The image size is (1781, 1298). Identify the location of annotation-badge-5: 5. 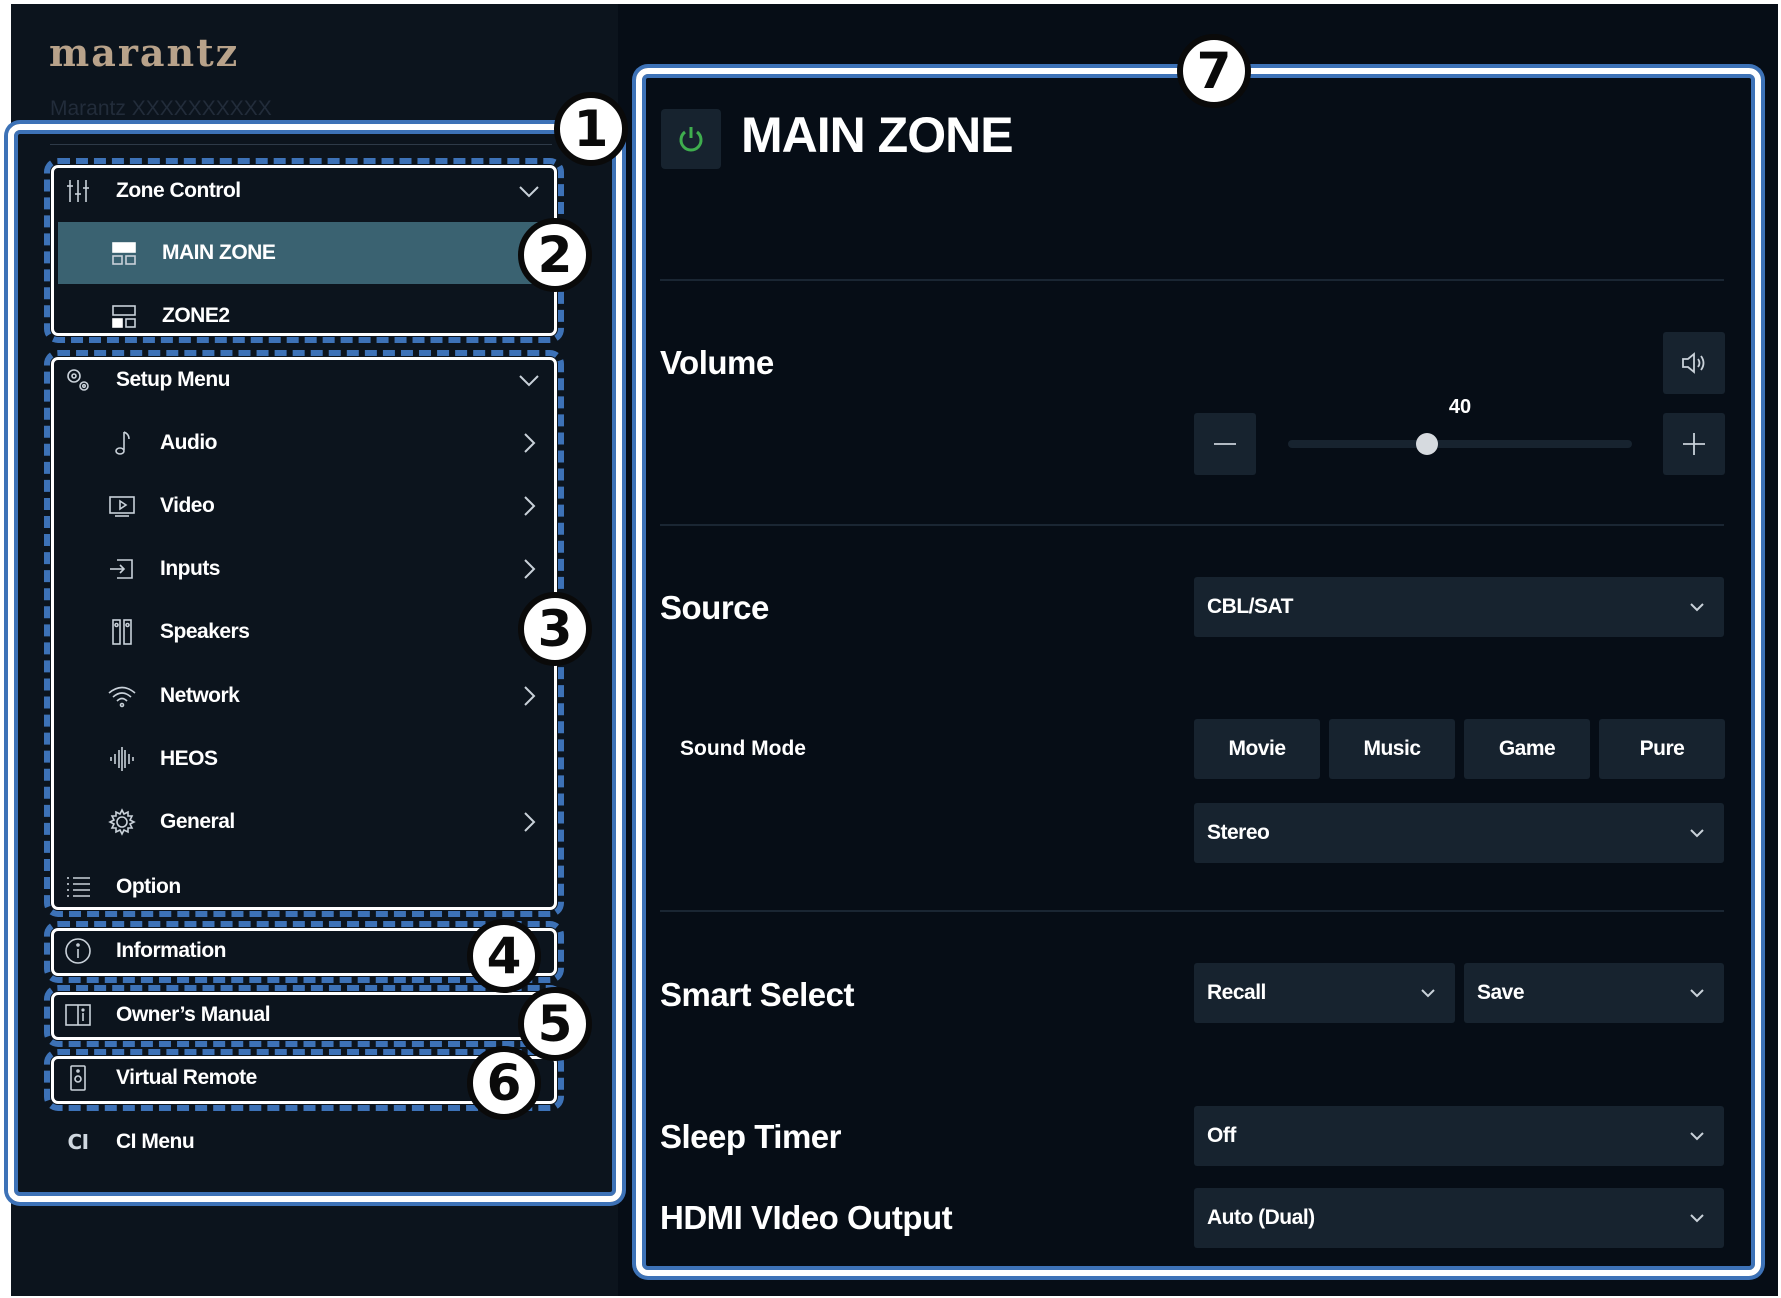
(555, 1024).